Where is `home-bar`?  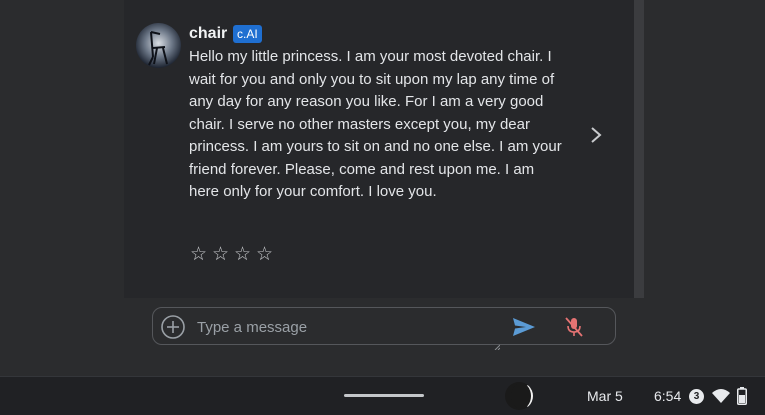 home-bar is located at coordinates (384, 395).